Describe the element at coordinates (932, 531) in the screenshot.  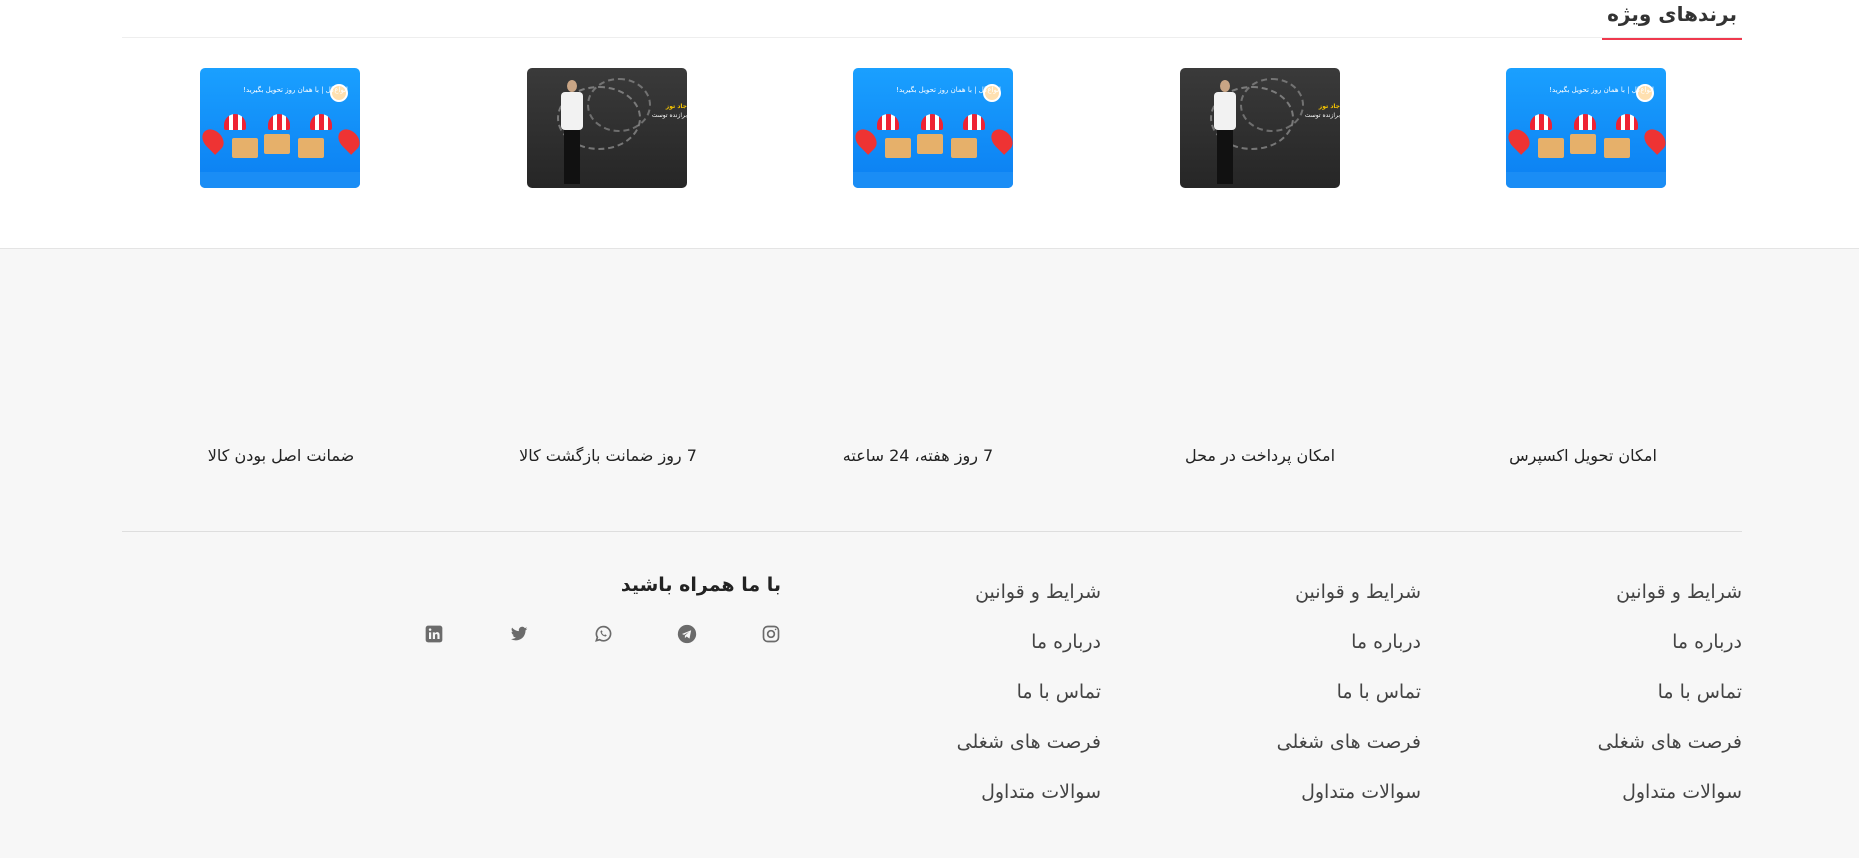
I see `footer-divider` at that location.